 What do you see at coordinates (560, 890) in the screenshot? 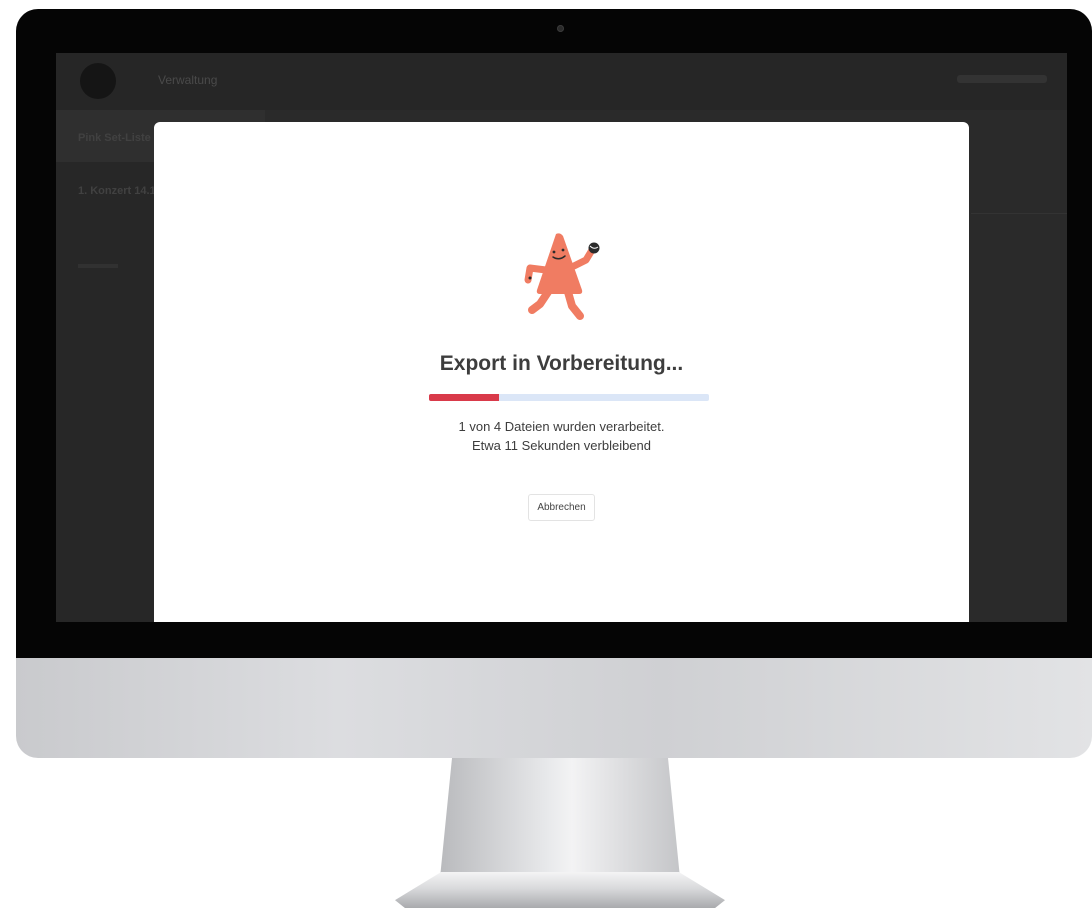
I see `monitor-stand-base` at bounding box center [560, 890].